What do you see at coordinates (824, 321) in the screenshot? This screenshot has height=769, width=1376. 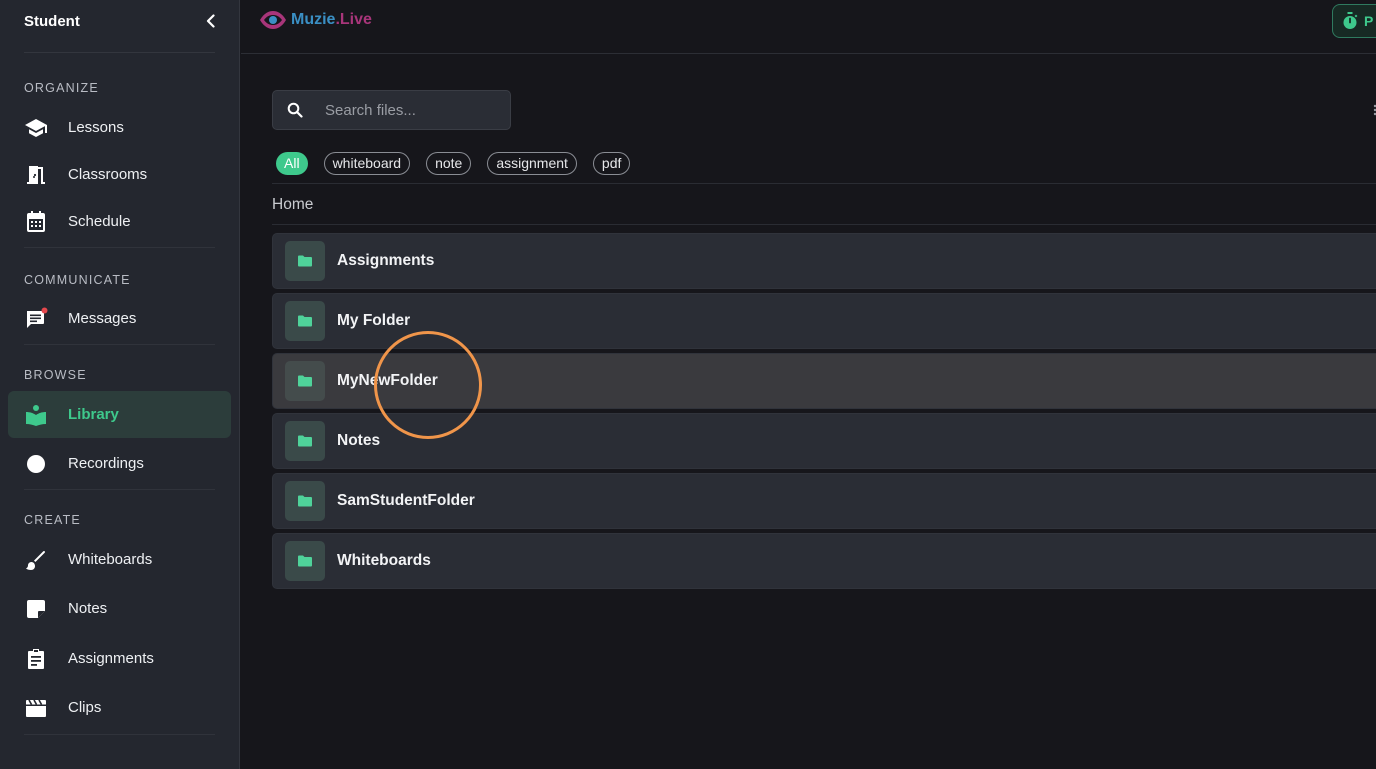 I see `folder-row-my-folder: My Folder` at bounding box center [824, 321].